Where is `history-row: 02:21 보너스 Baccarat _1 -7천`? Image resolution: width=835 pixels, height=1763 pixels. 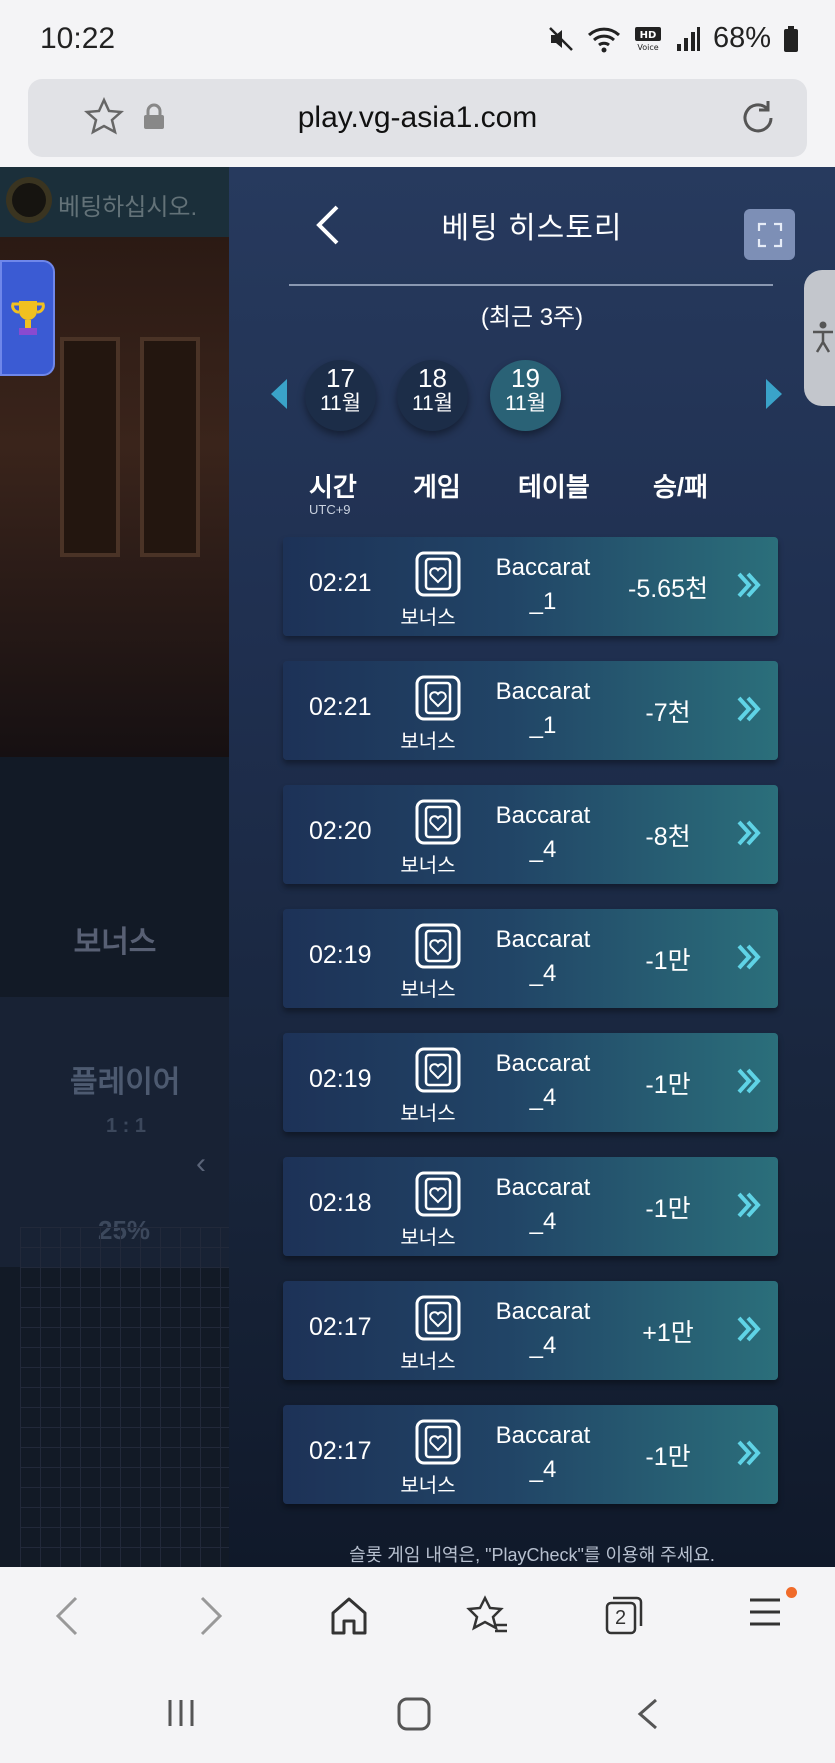
history-row: 02:21 보너스 Baccarat _1 -7천 is located at coordinates (530, 710).